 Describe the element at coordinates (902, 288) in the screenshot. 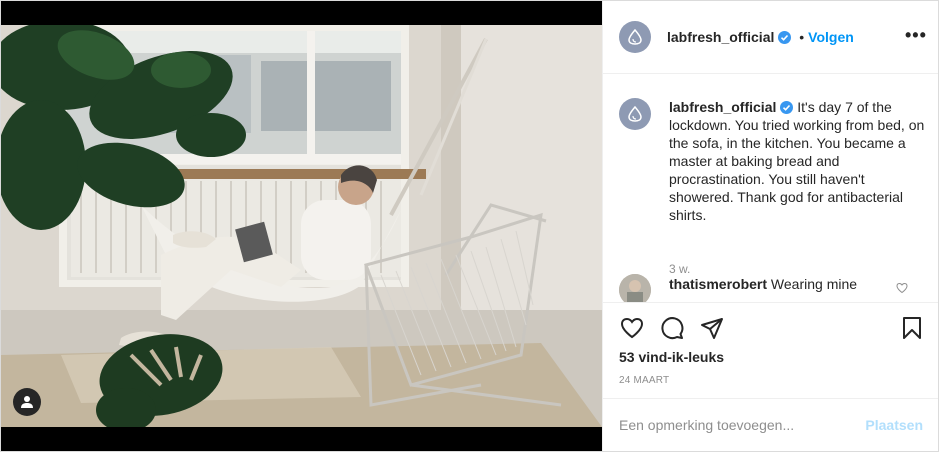

I see `comment-like-heart-icon` at that location.